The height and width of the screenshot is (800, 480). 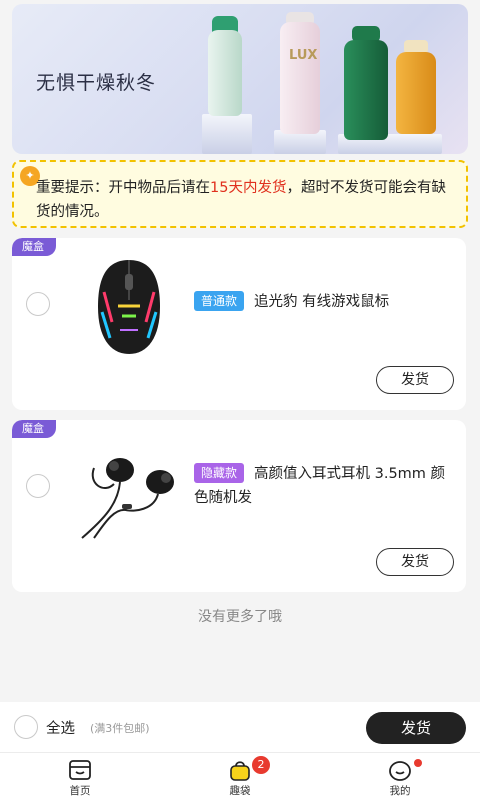 I want to click on banner-pedestal, so click(x=227, y=134).